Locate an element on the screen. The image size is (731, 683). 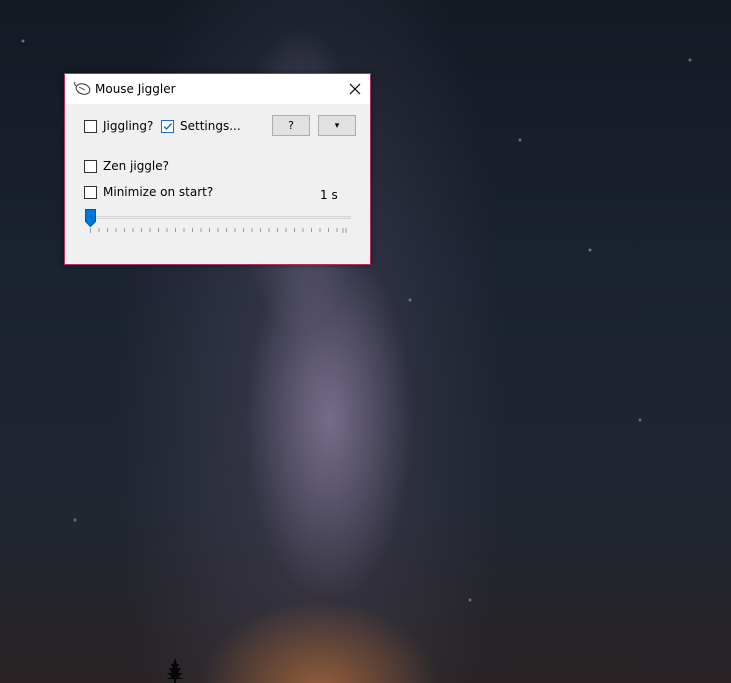
minimize-on-start-label: Minimize on start? is located at coordinates (158, 192).